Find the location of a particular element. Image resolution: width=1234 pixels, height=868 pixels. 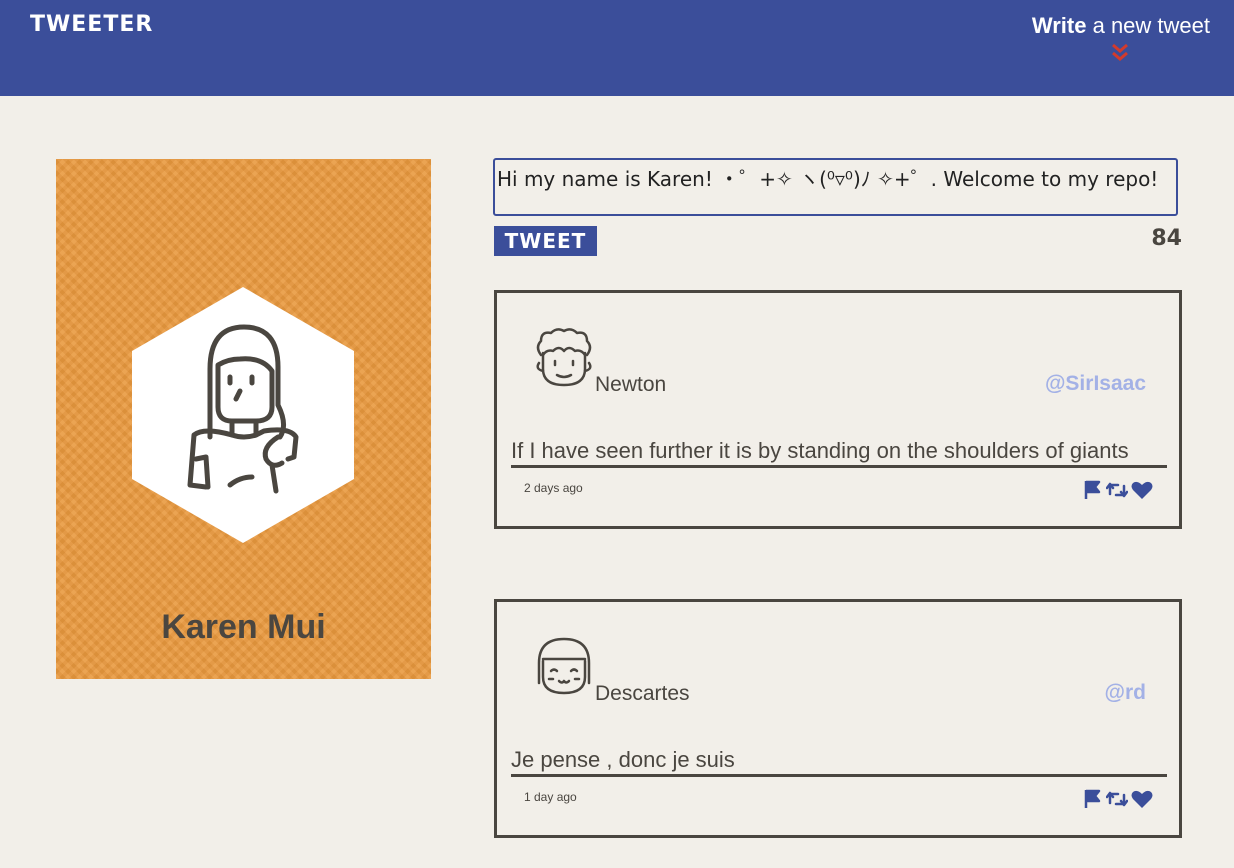

brand-logo: TWEETER is located at coordinates (91, 24).